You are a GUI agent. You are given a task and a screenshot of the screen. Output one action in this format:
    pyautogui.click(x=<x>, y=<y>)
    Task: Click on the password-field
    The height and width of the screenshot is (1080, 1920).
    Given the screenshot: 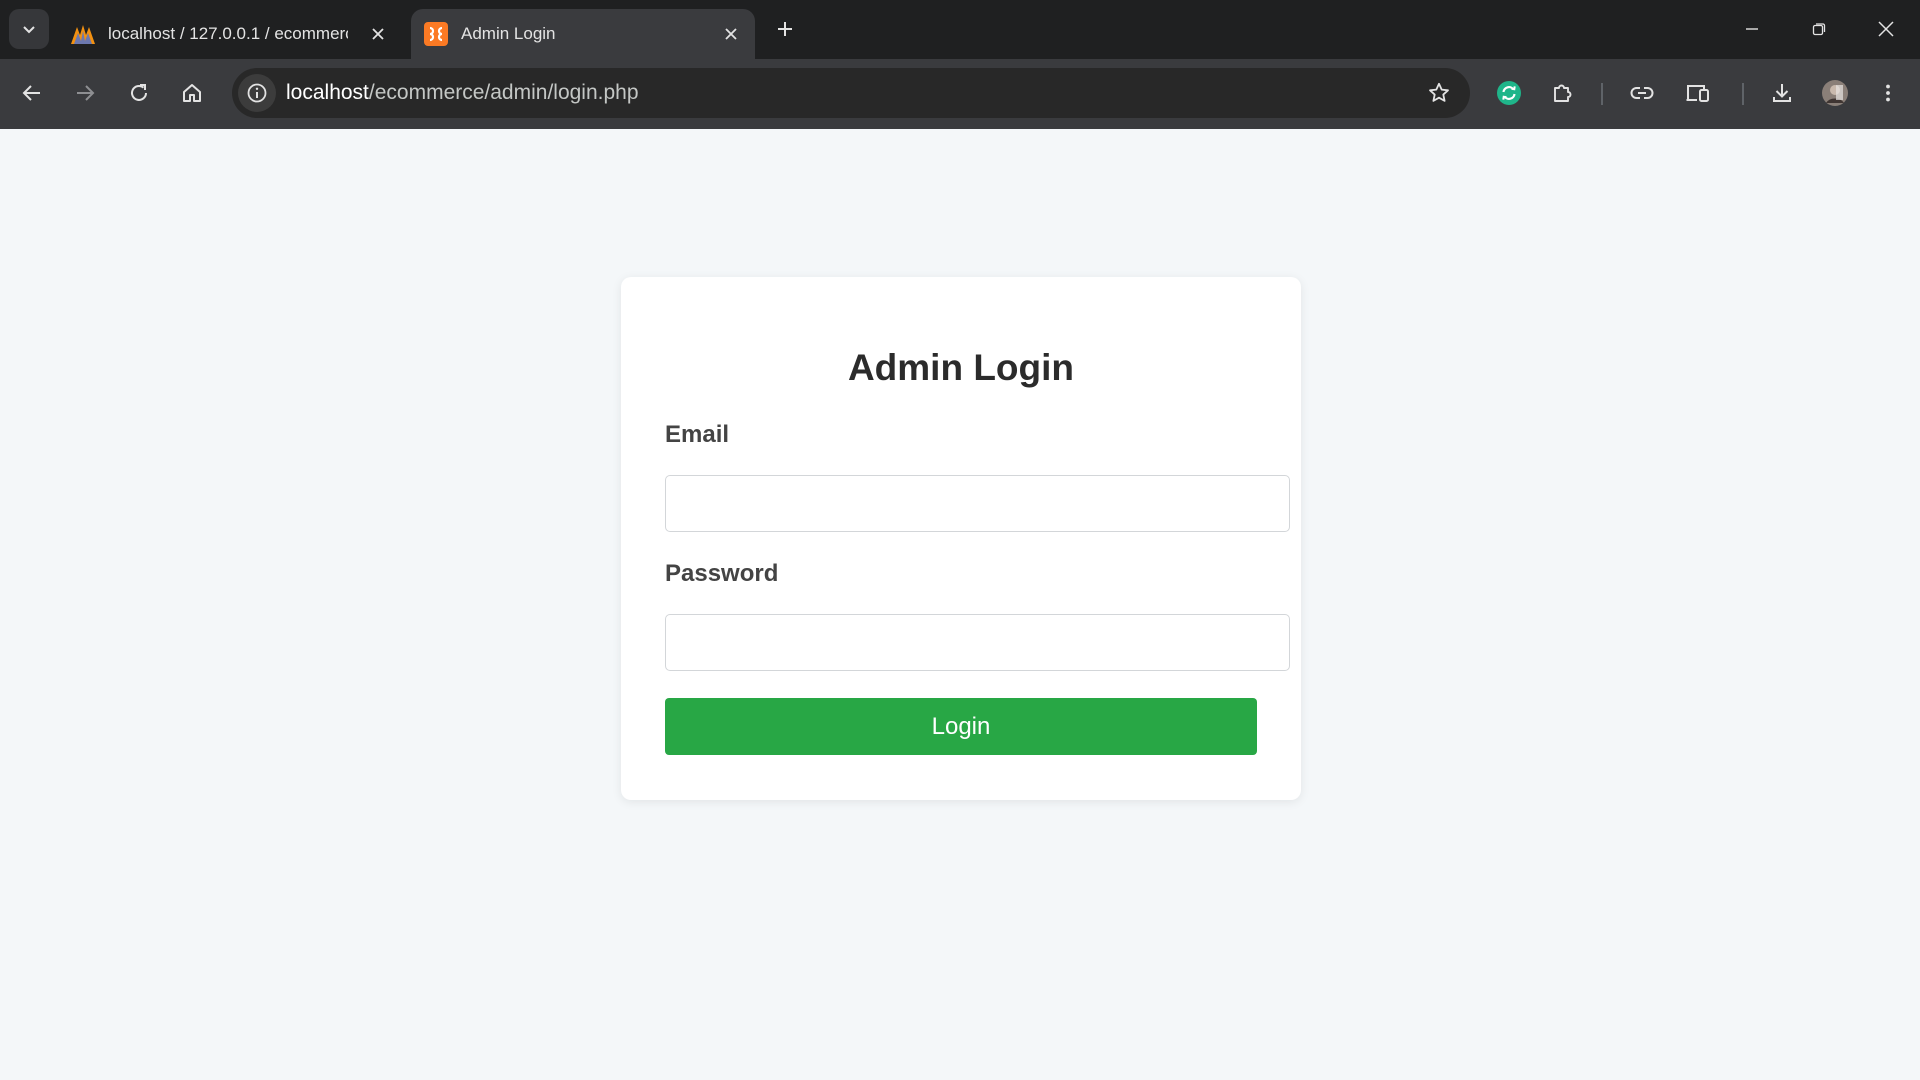 What is the action you would take?
    pyautogui.click(x=977, y=642)
    